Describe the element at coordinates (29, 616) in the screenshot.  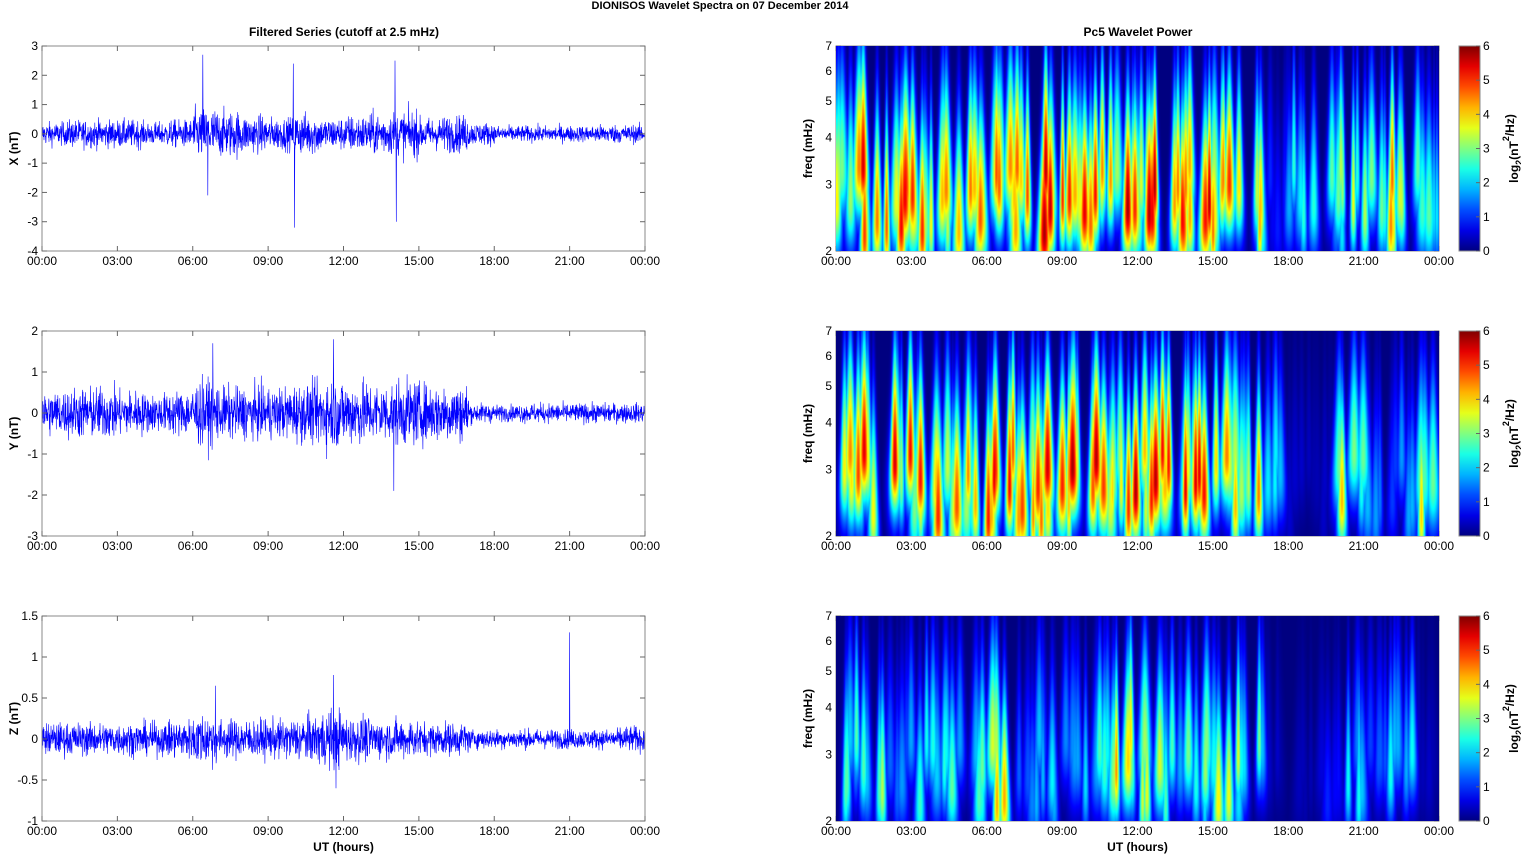
I see `y-tick-label: 1.5` at that location.